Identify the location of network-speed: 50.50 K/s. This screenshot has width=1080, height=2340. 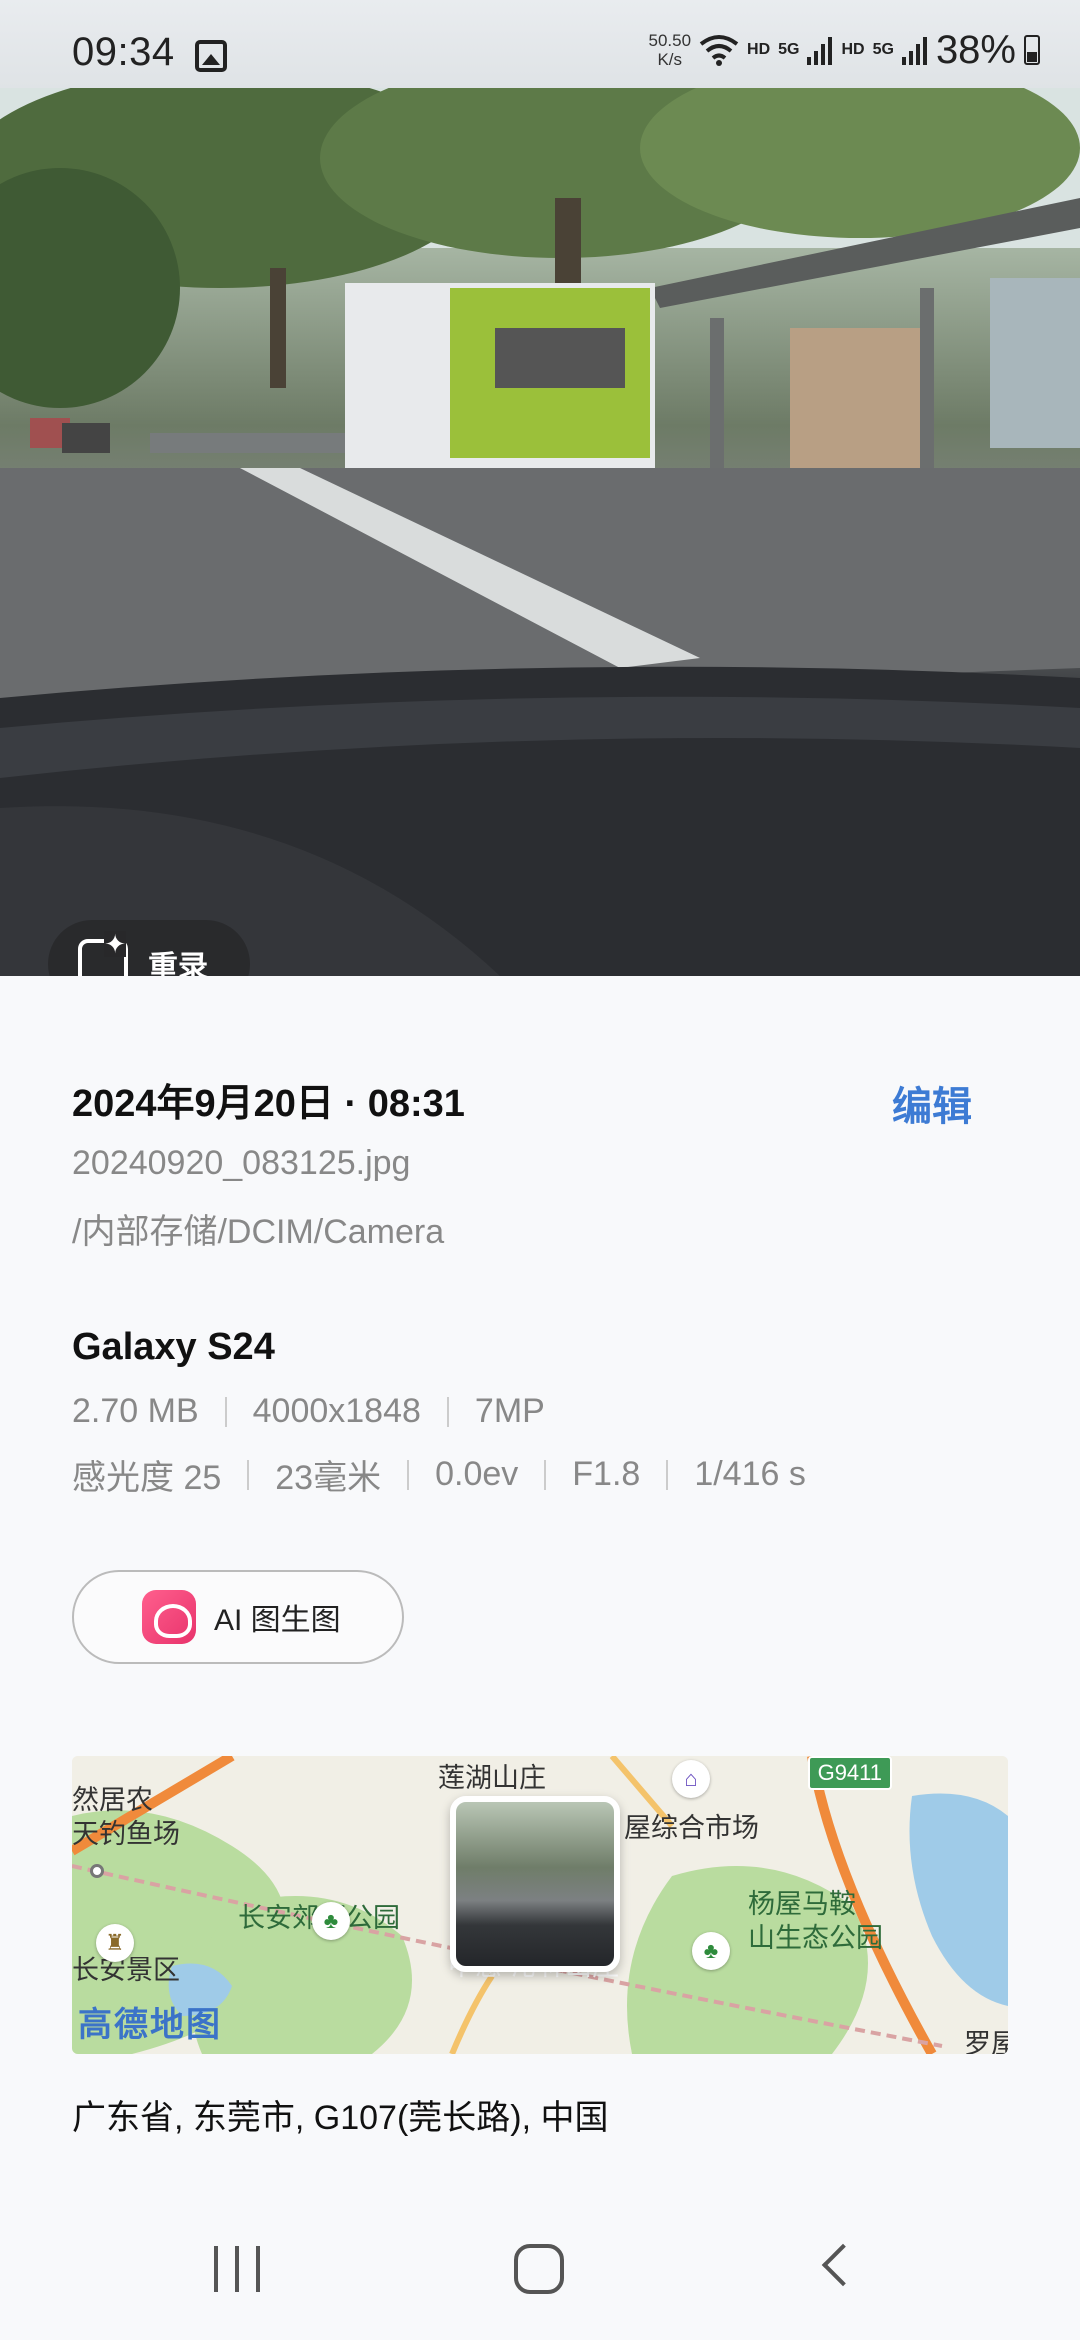
(669, 50).